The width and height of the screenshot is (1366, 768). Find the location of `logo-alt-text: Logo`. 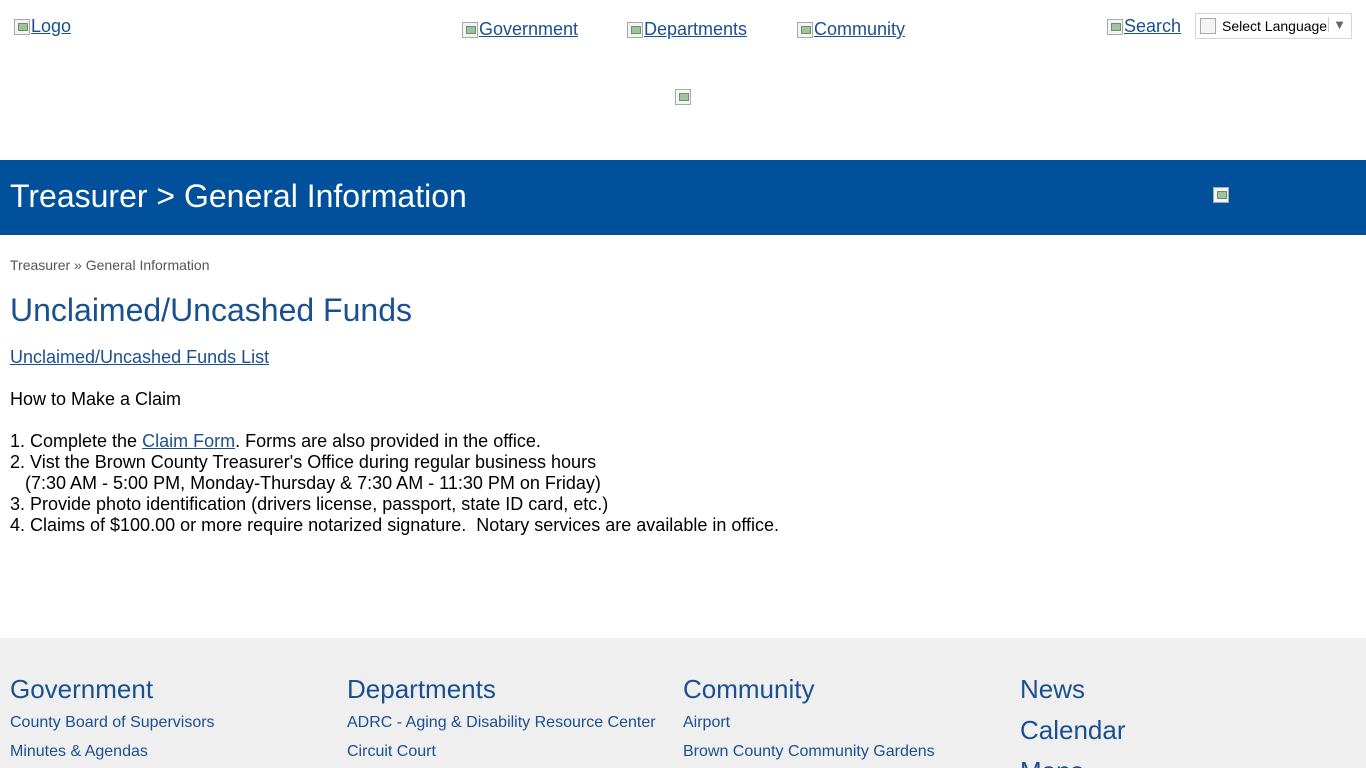

logo-alt-text: Logo is located at coordinates (51, 26).